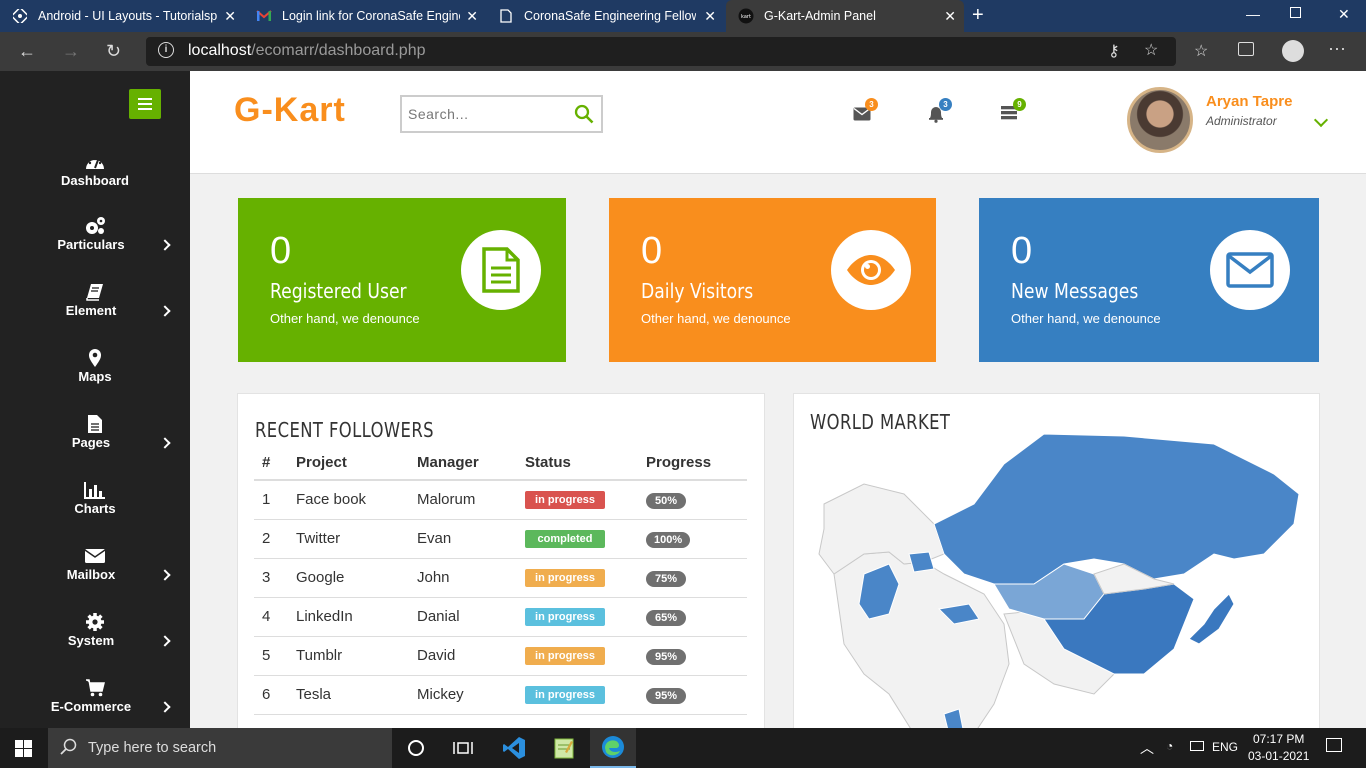 The width and height of the screenshot is (1366, 768). Describe the element at coordinates (500, 578) in the screenshot. I see `table-row: 3 Google John in progress 75%` at that location.